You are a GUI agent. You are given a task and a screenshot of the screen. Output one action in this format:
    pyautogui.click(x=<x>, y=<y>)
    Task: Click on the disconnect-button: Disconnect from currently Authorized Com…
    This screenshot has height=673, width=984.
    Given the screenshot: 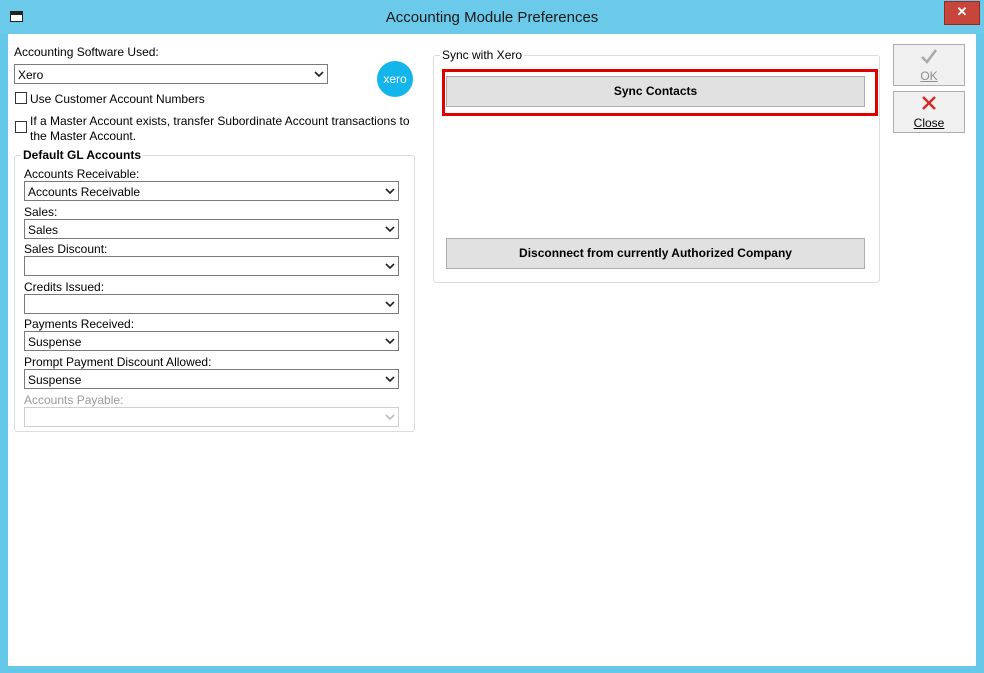 What is the action you would take?
    pyautogui.click(x=655, y=253)
    